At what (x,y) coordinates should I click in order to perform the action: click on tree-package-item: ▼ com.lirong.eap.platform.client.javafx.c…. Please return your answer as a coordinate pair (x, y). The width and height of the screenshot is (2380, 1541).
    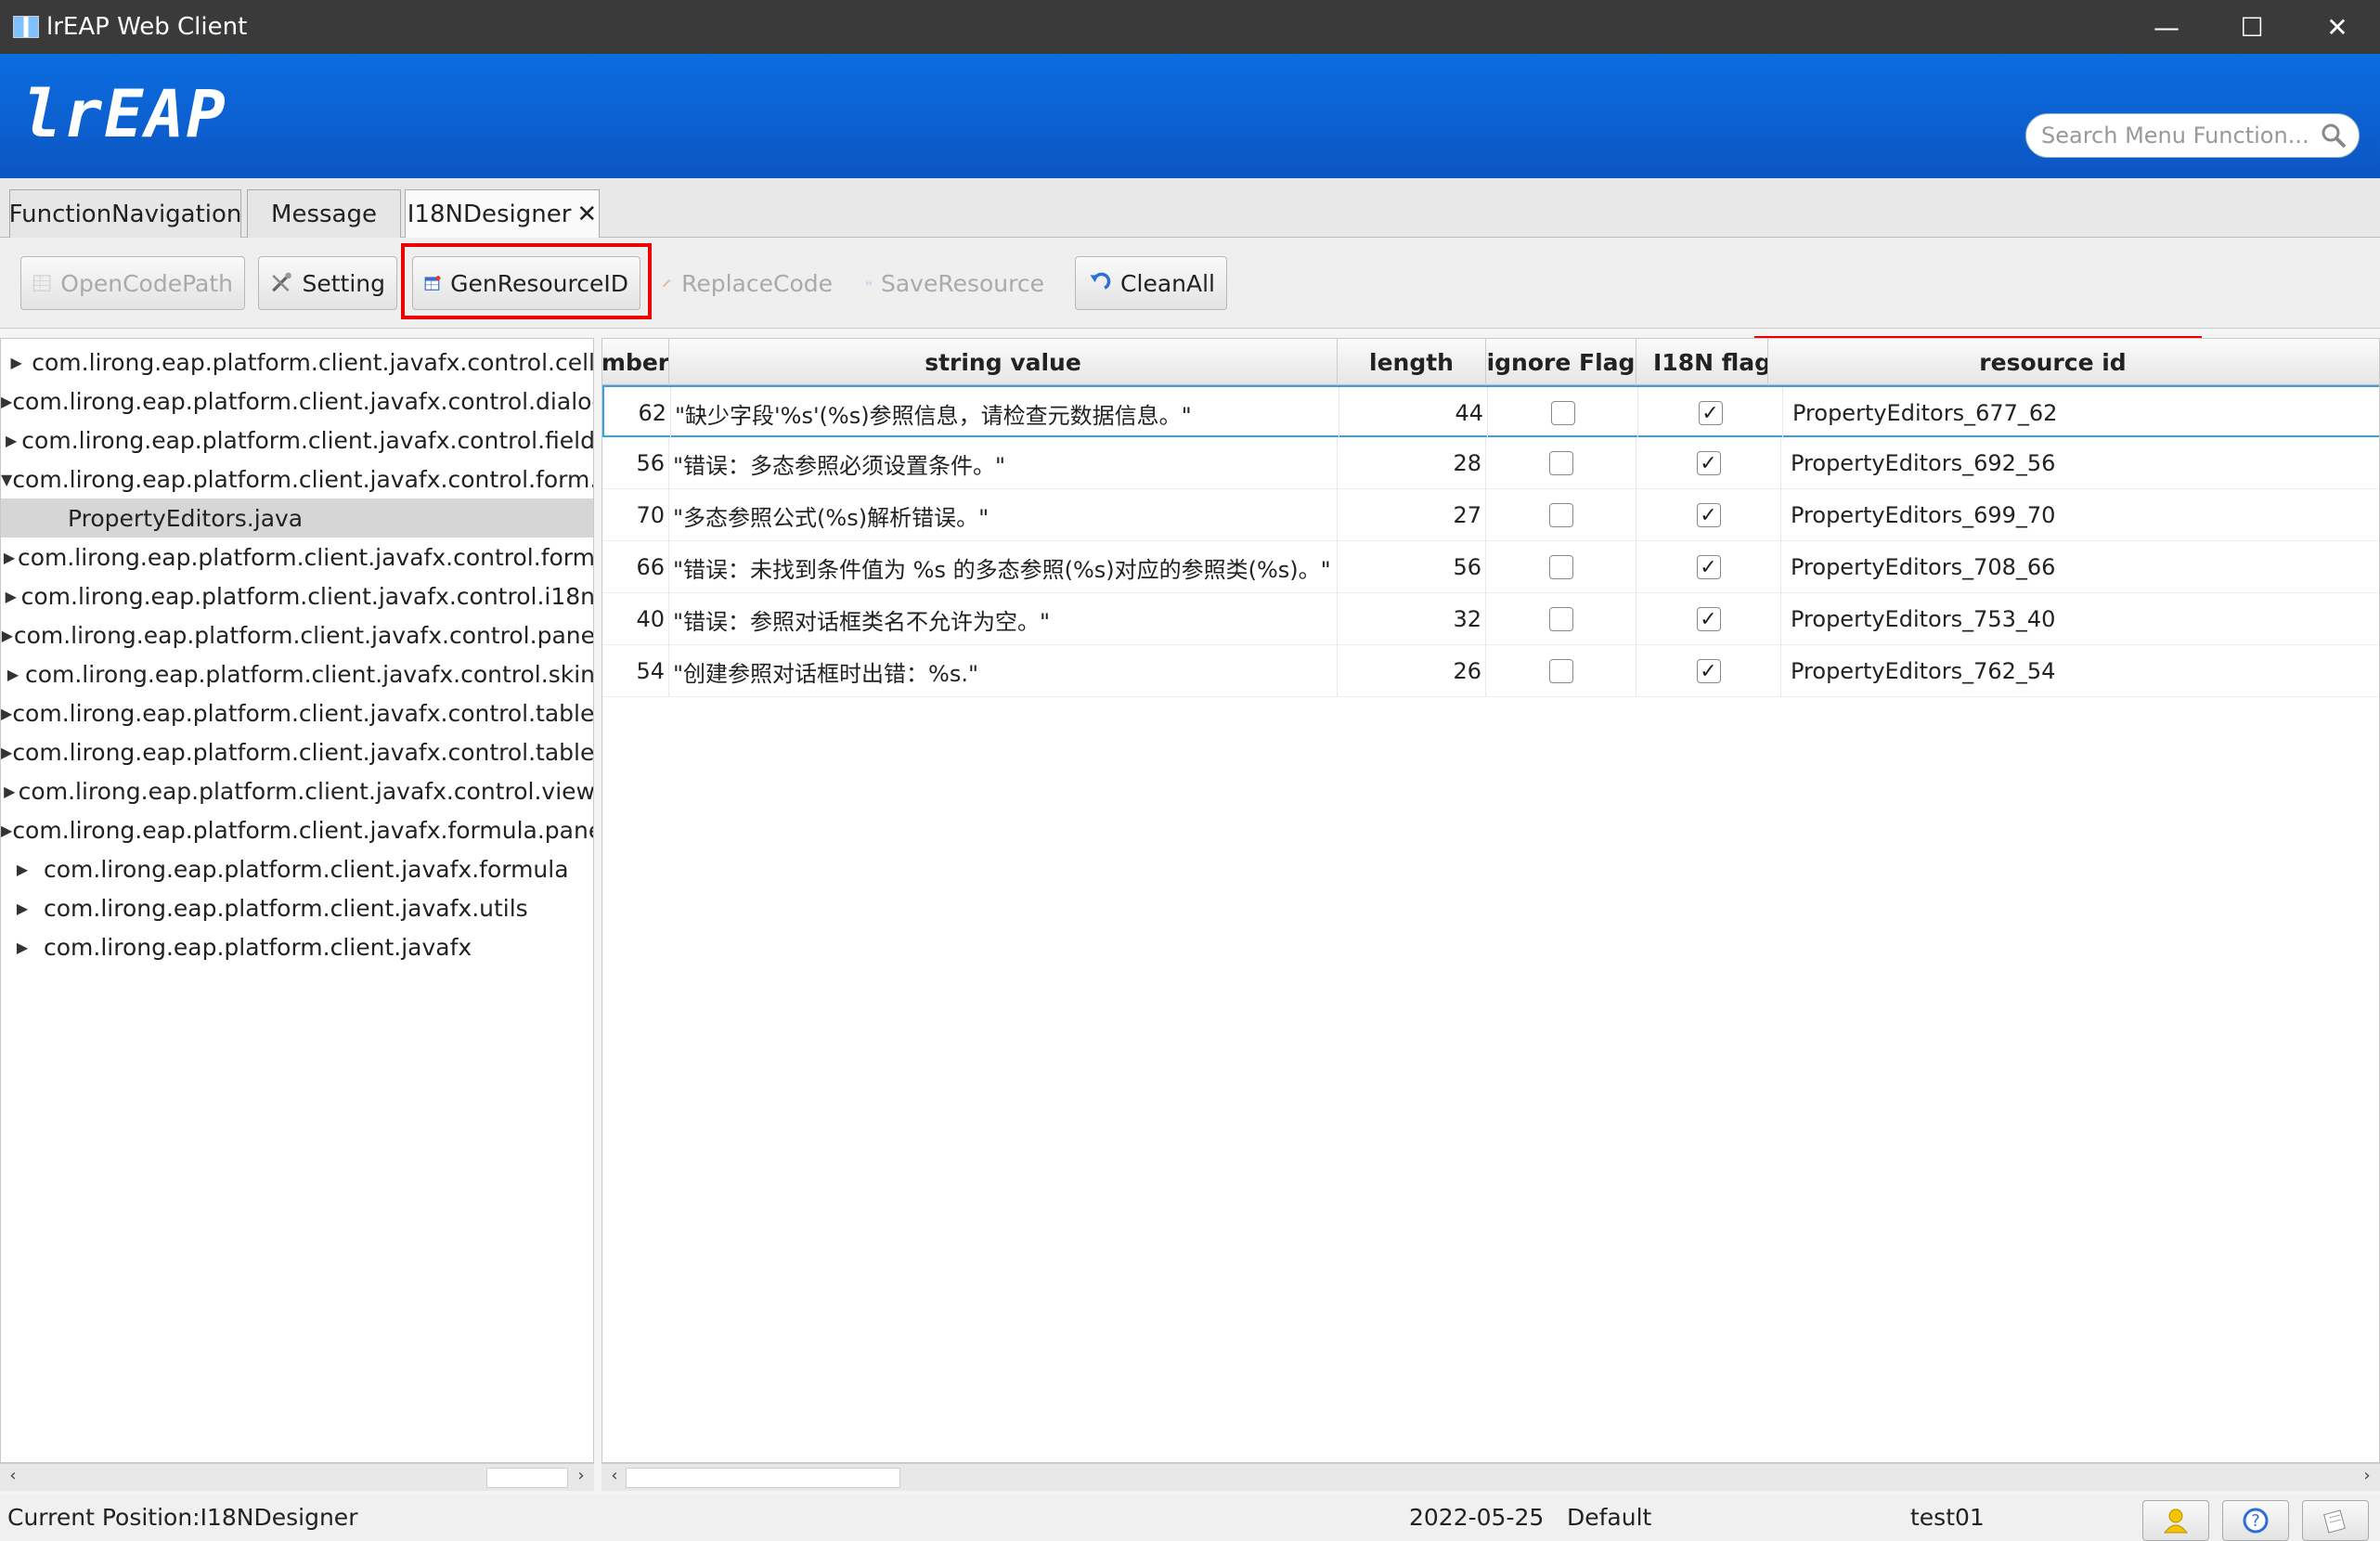
    Looking at the image, I should click on (297, 480).